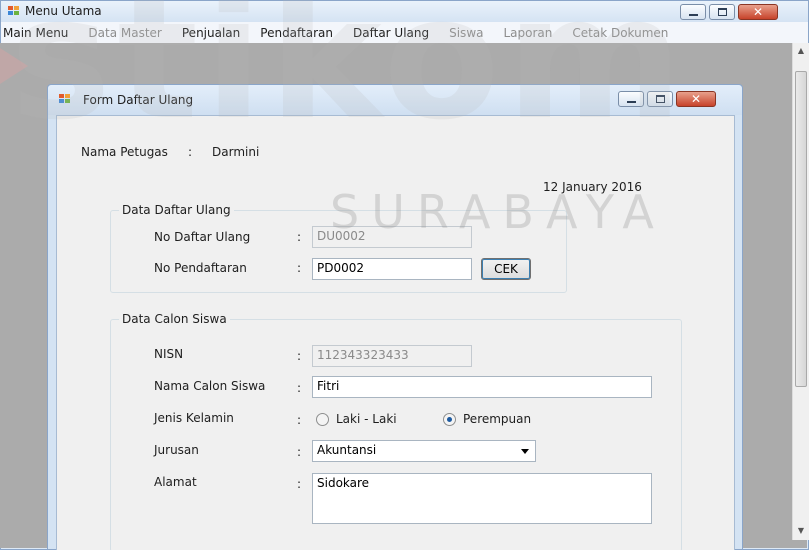  What do you see at coordinates (801, 531) in the screenshot?
I see `scroll-down-icon: ▼` at bounding box center [801, 531].